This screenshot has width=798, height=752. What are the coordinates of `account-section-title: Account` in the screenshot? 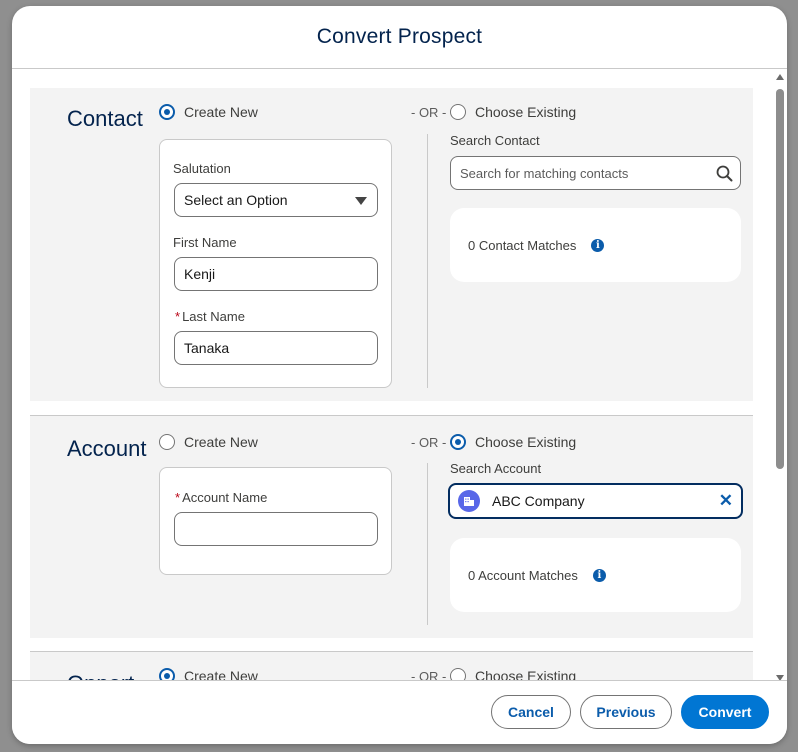 It's located at (107, 448).